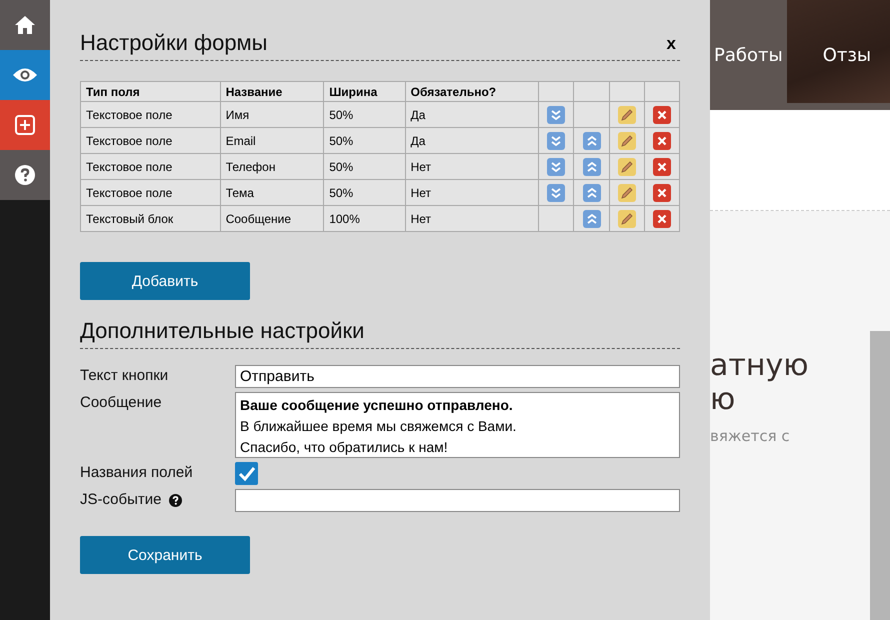  I want to click on dialog-title: Настройки формы, so click(174, 43).